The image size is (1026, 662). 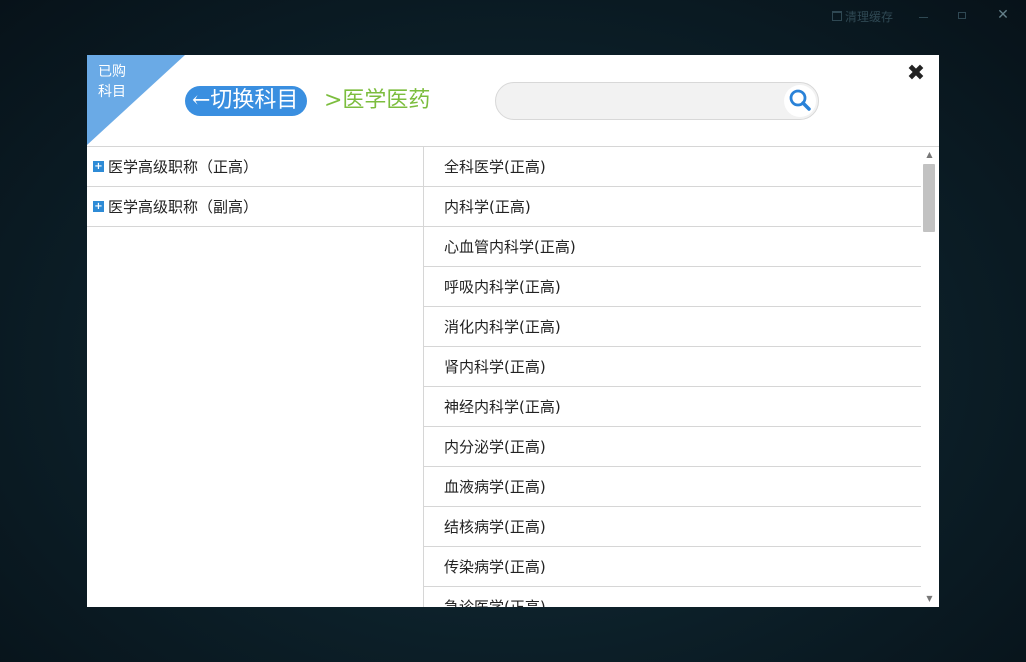 What do you see at coordinates (672, 567) in the screenshot?
I see `subject-item: 传染病学(正高)` at bounding box center [672, 567].